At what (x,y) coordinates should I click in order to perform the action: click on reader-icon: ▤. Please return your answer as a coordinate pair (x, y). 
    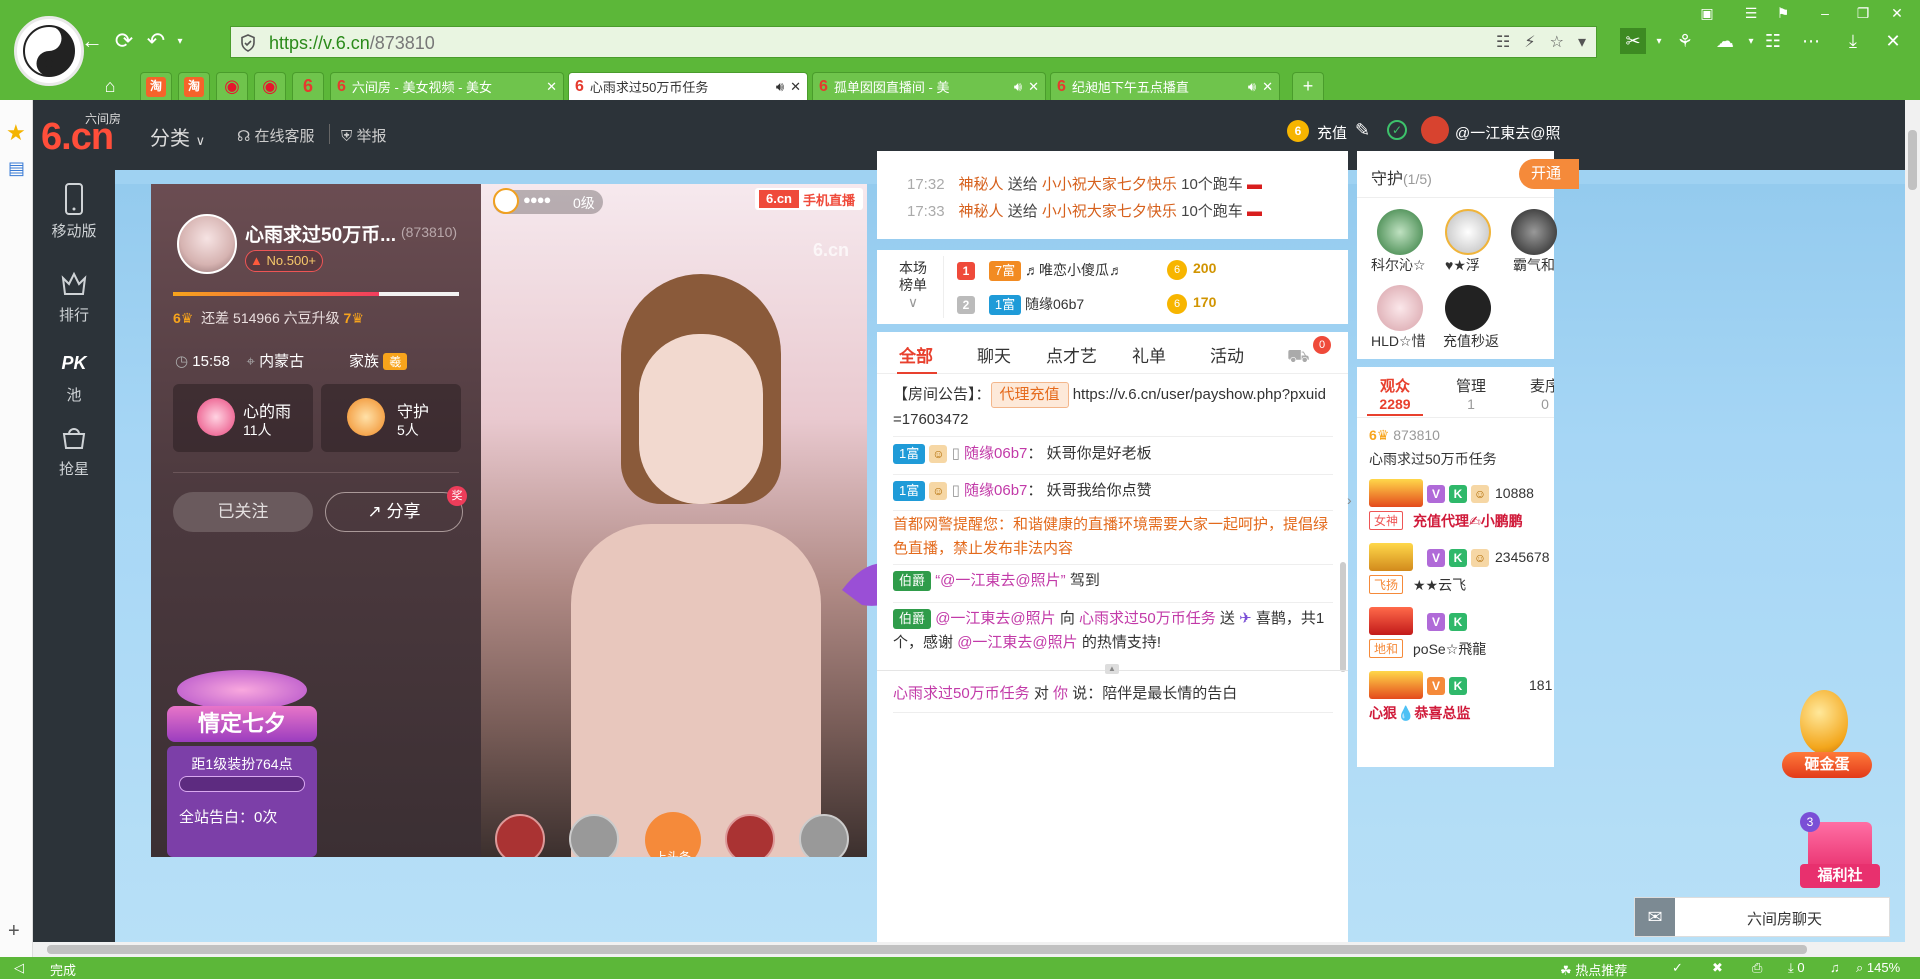
    Looking at the image, I should click on (16, 168).